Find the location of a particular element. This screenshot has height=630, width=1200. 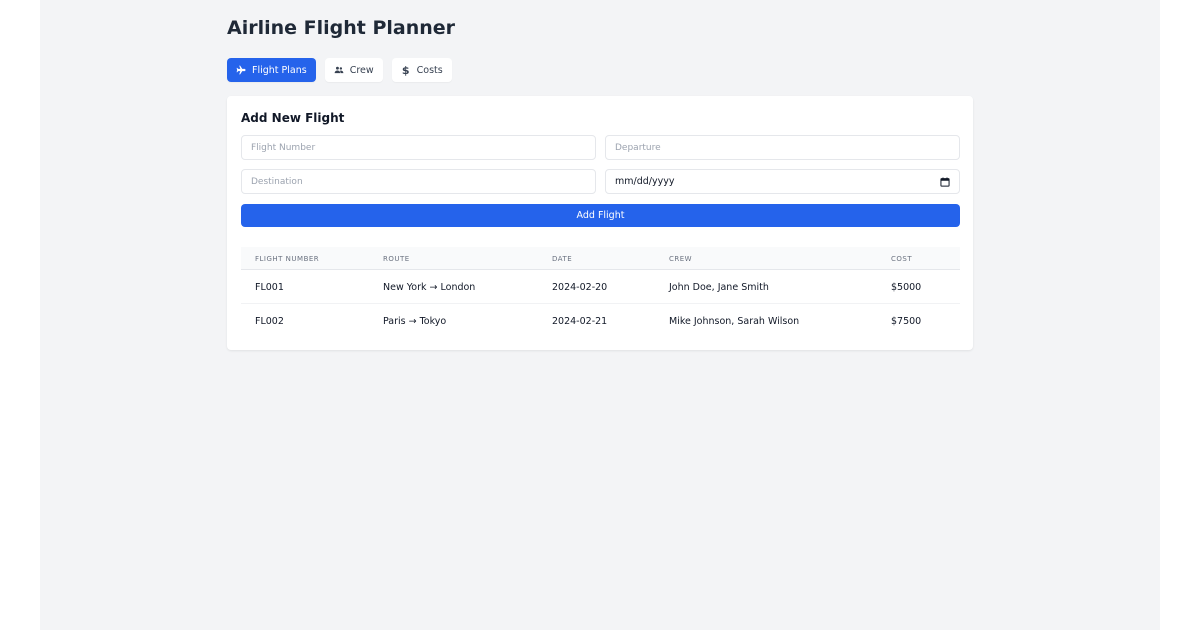

departure-input is located at coordinates (782, 147).